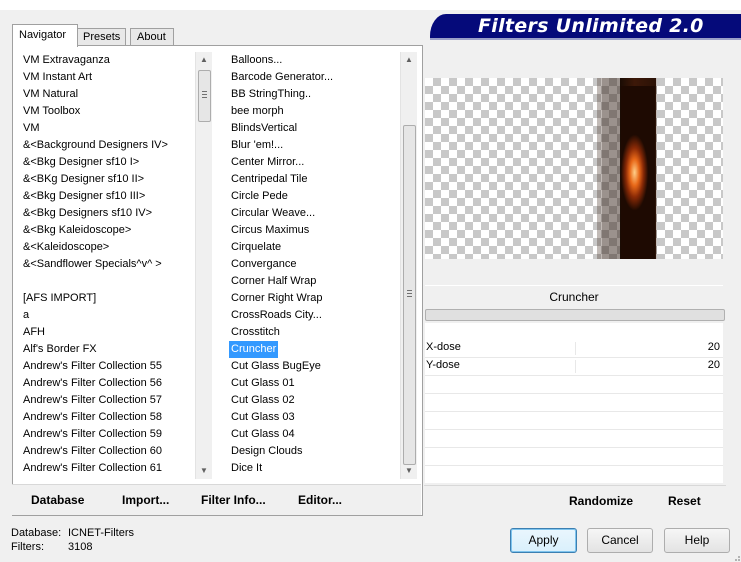 This screenshot has height=562, width=741. I want to click on parameter-list: X-dose 20 Y-dose 20, so click(574, 403).